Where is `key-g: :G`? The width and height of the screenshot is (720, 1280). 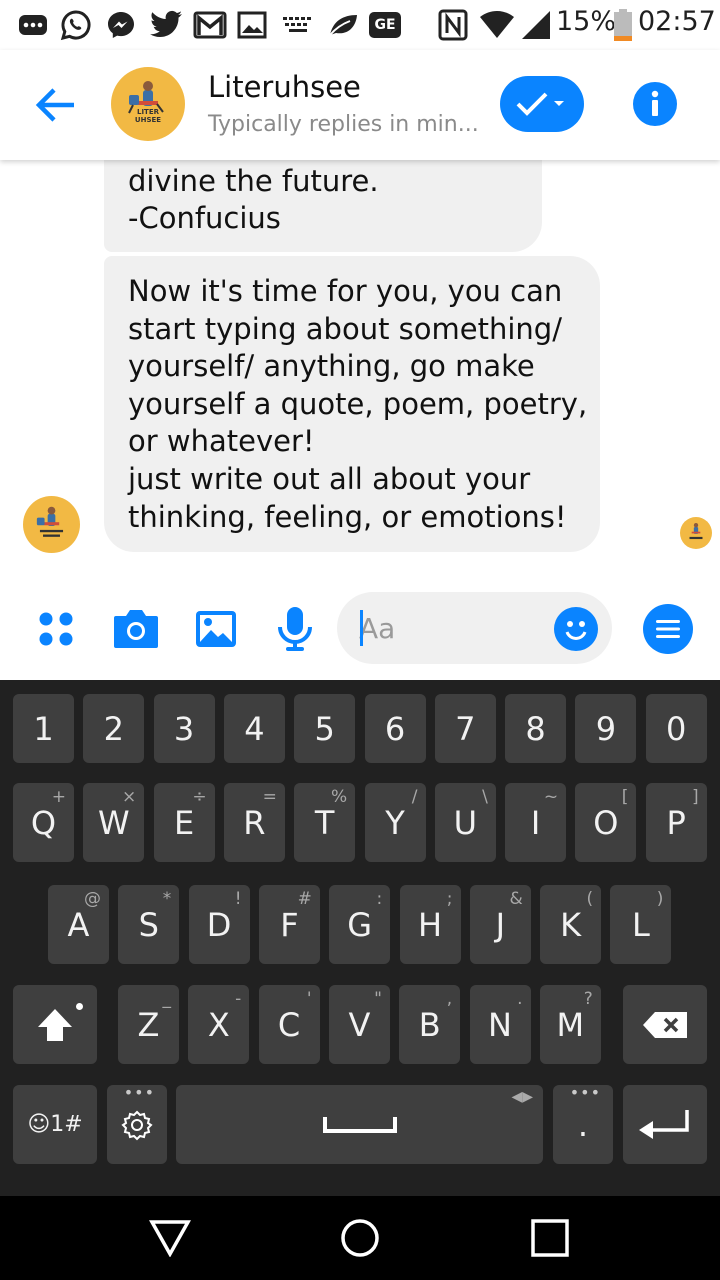 key-g: :G is located at coordinates (360, 924).